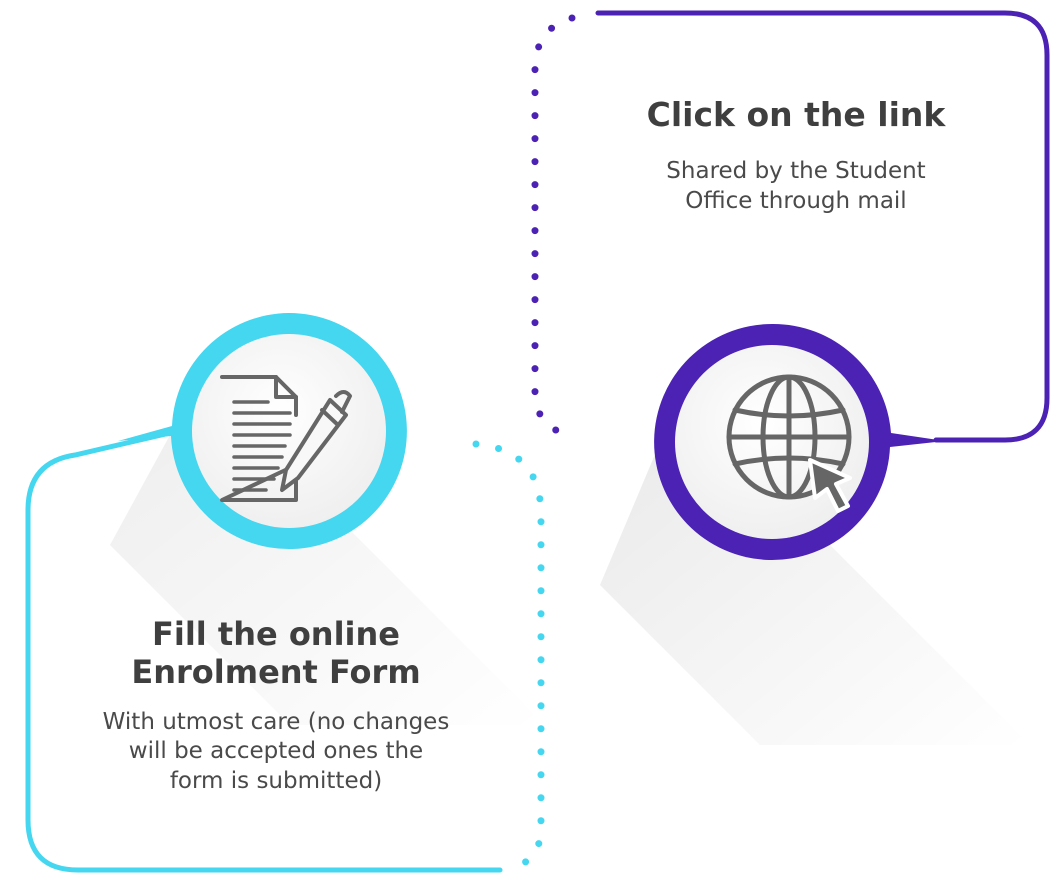 The height and width of the screenshot is (876, 1054). I want to click on step1-description-line: Office through mail, so click(796, 200).